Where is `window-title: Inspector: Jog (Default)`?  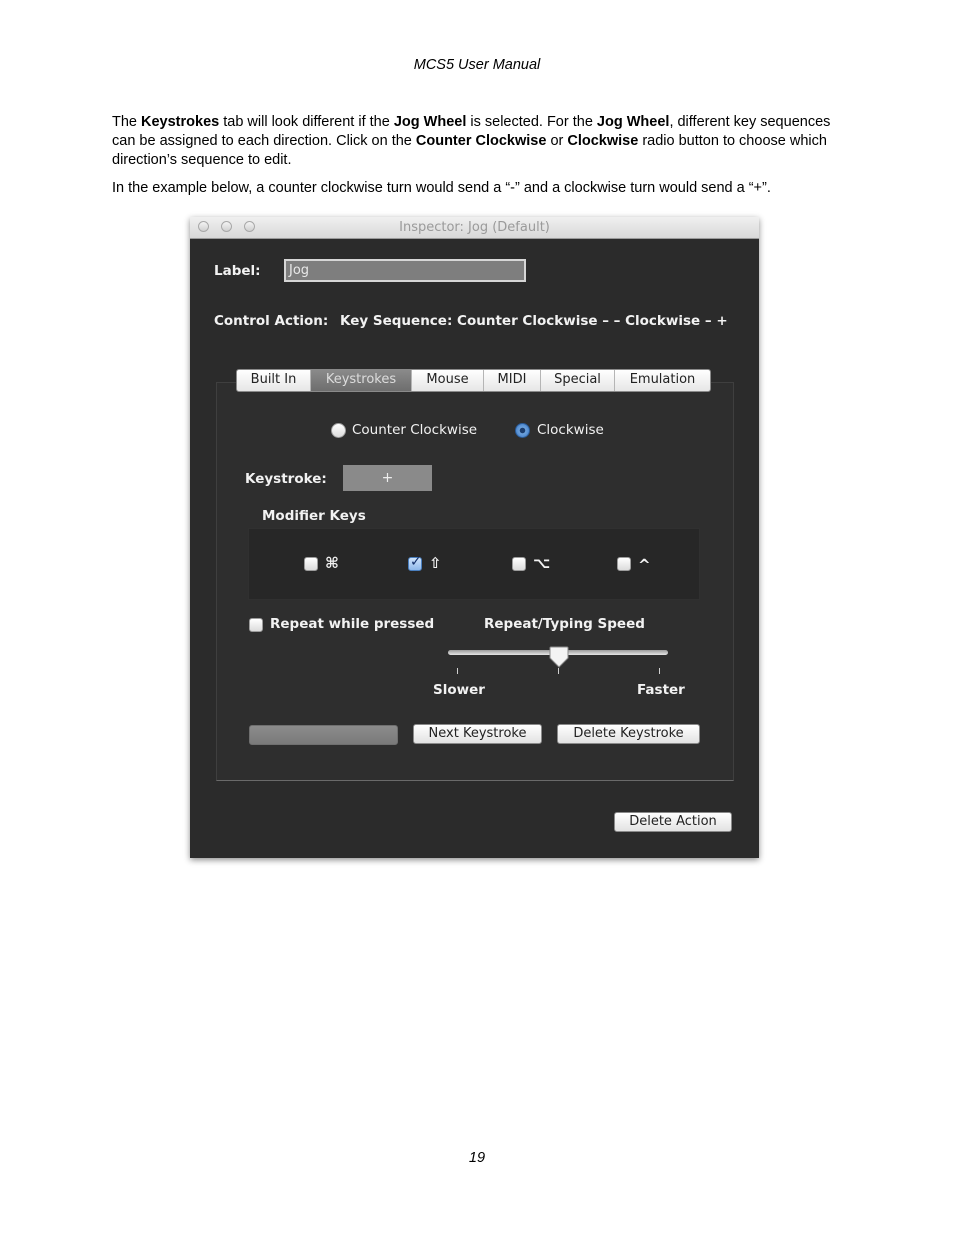 window-title: Inspector: Jog (Default) is located at coordinates (474, 227).